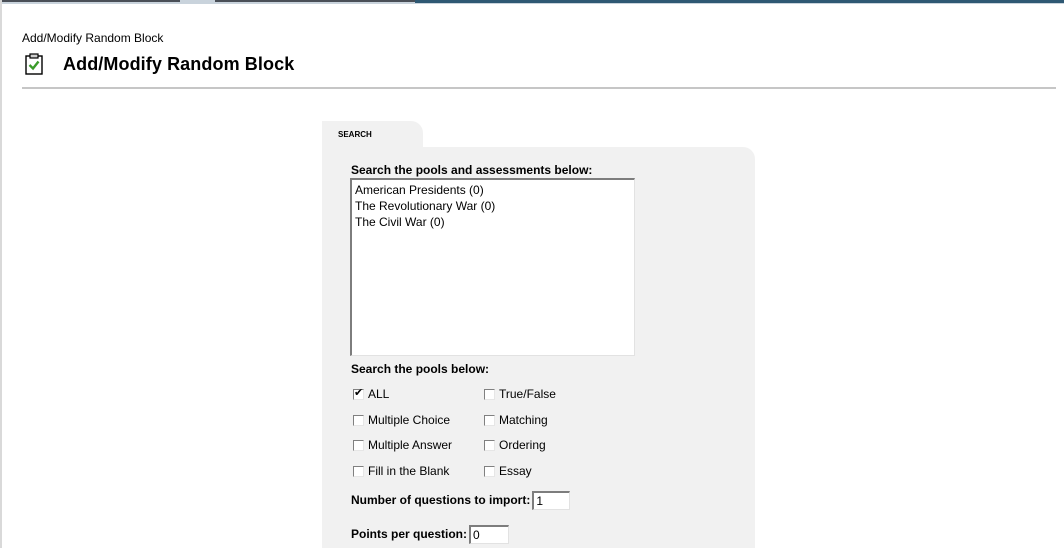 Image resolution: width=1064 pixels, height=548 pixels. I want to click on num-questions-label: Number of questions to import:, so click(441, 500).